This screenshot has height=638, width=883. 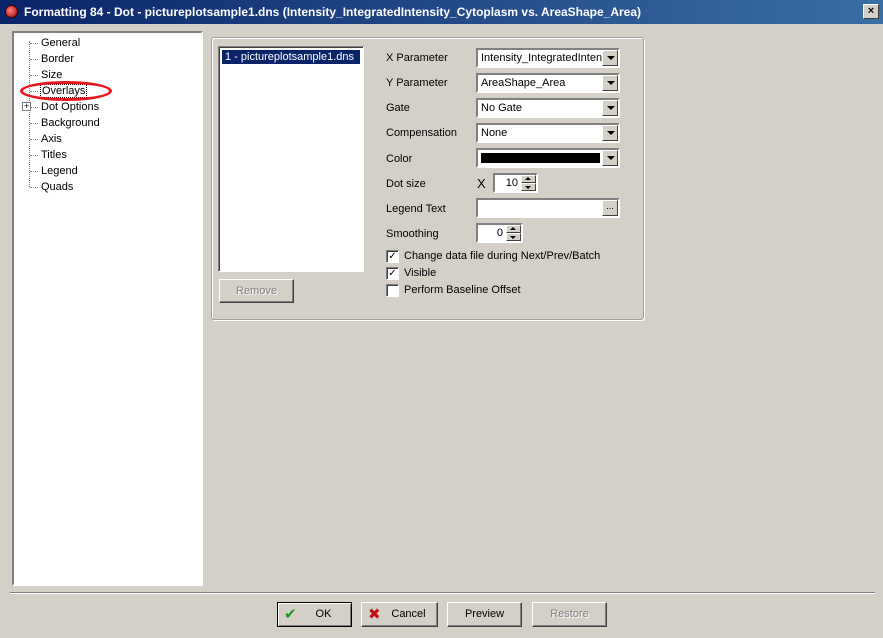 I want to click on tree-item-titles: Titles, so click(x=49, y=155).